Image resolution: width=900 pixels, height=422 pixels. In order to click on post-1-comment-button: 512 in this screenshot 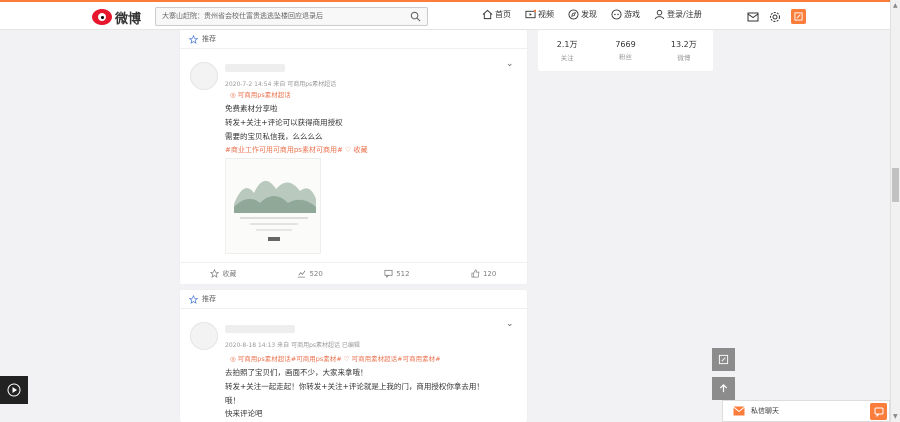, I will do `click(397, 273)`.